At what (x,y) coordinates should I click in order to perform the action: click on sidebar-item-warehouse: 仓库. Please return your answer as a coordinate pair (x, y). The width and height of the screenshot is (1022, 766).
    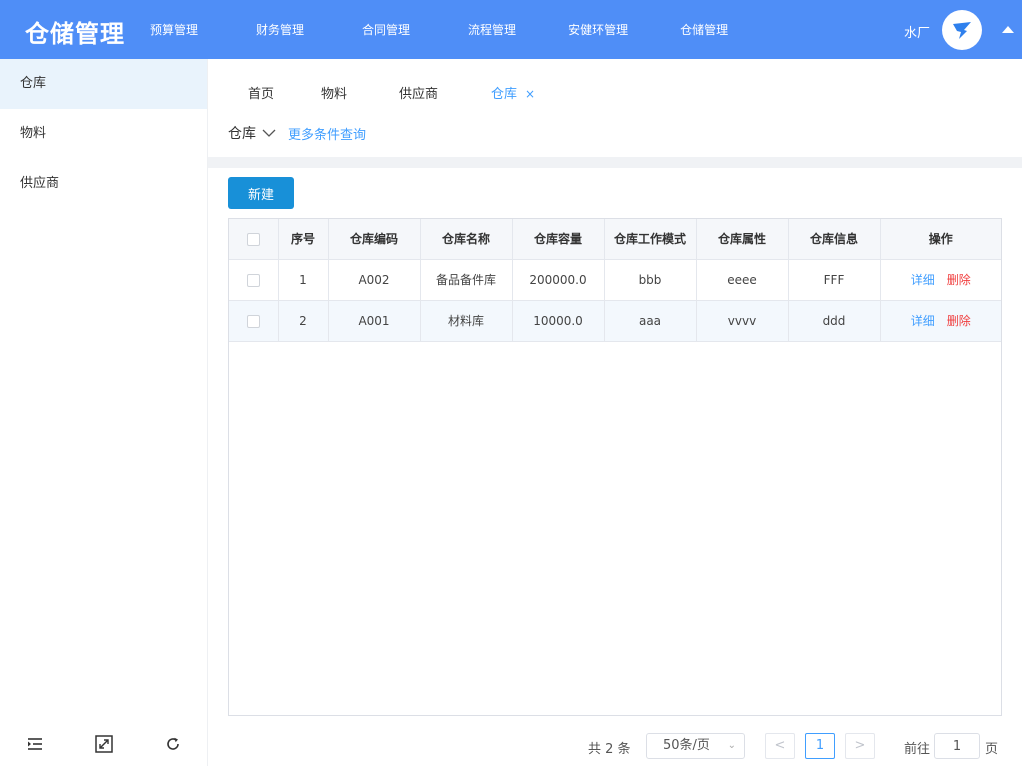
    Looking at the image, I should click on (103, 84).